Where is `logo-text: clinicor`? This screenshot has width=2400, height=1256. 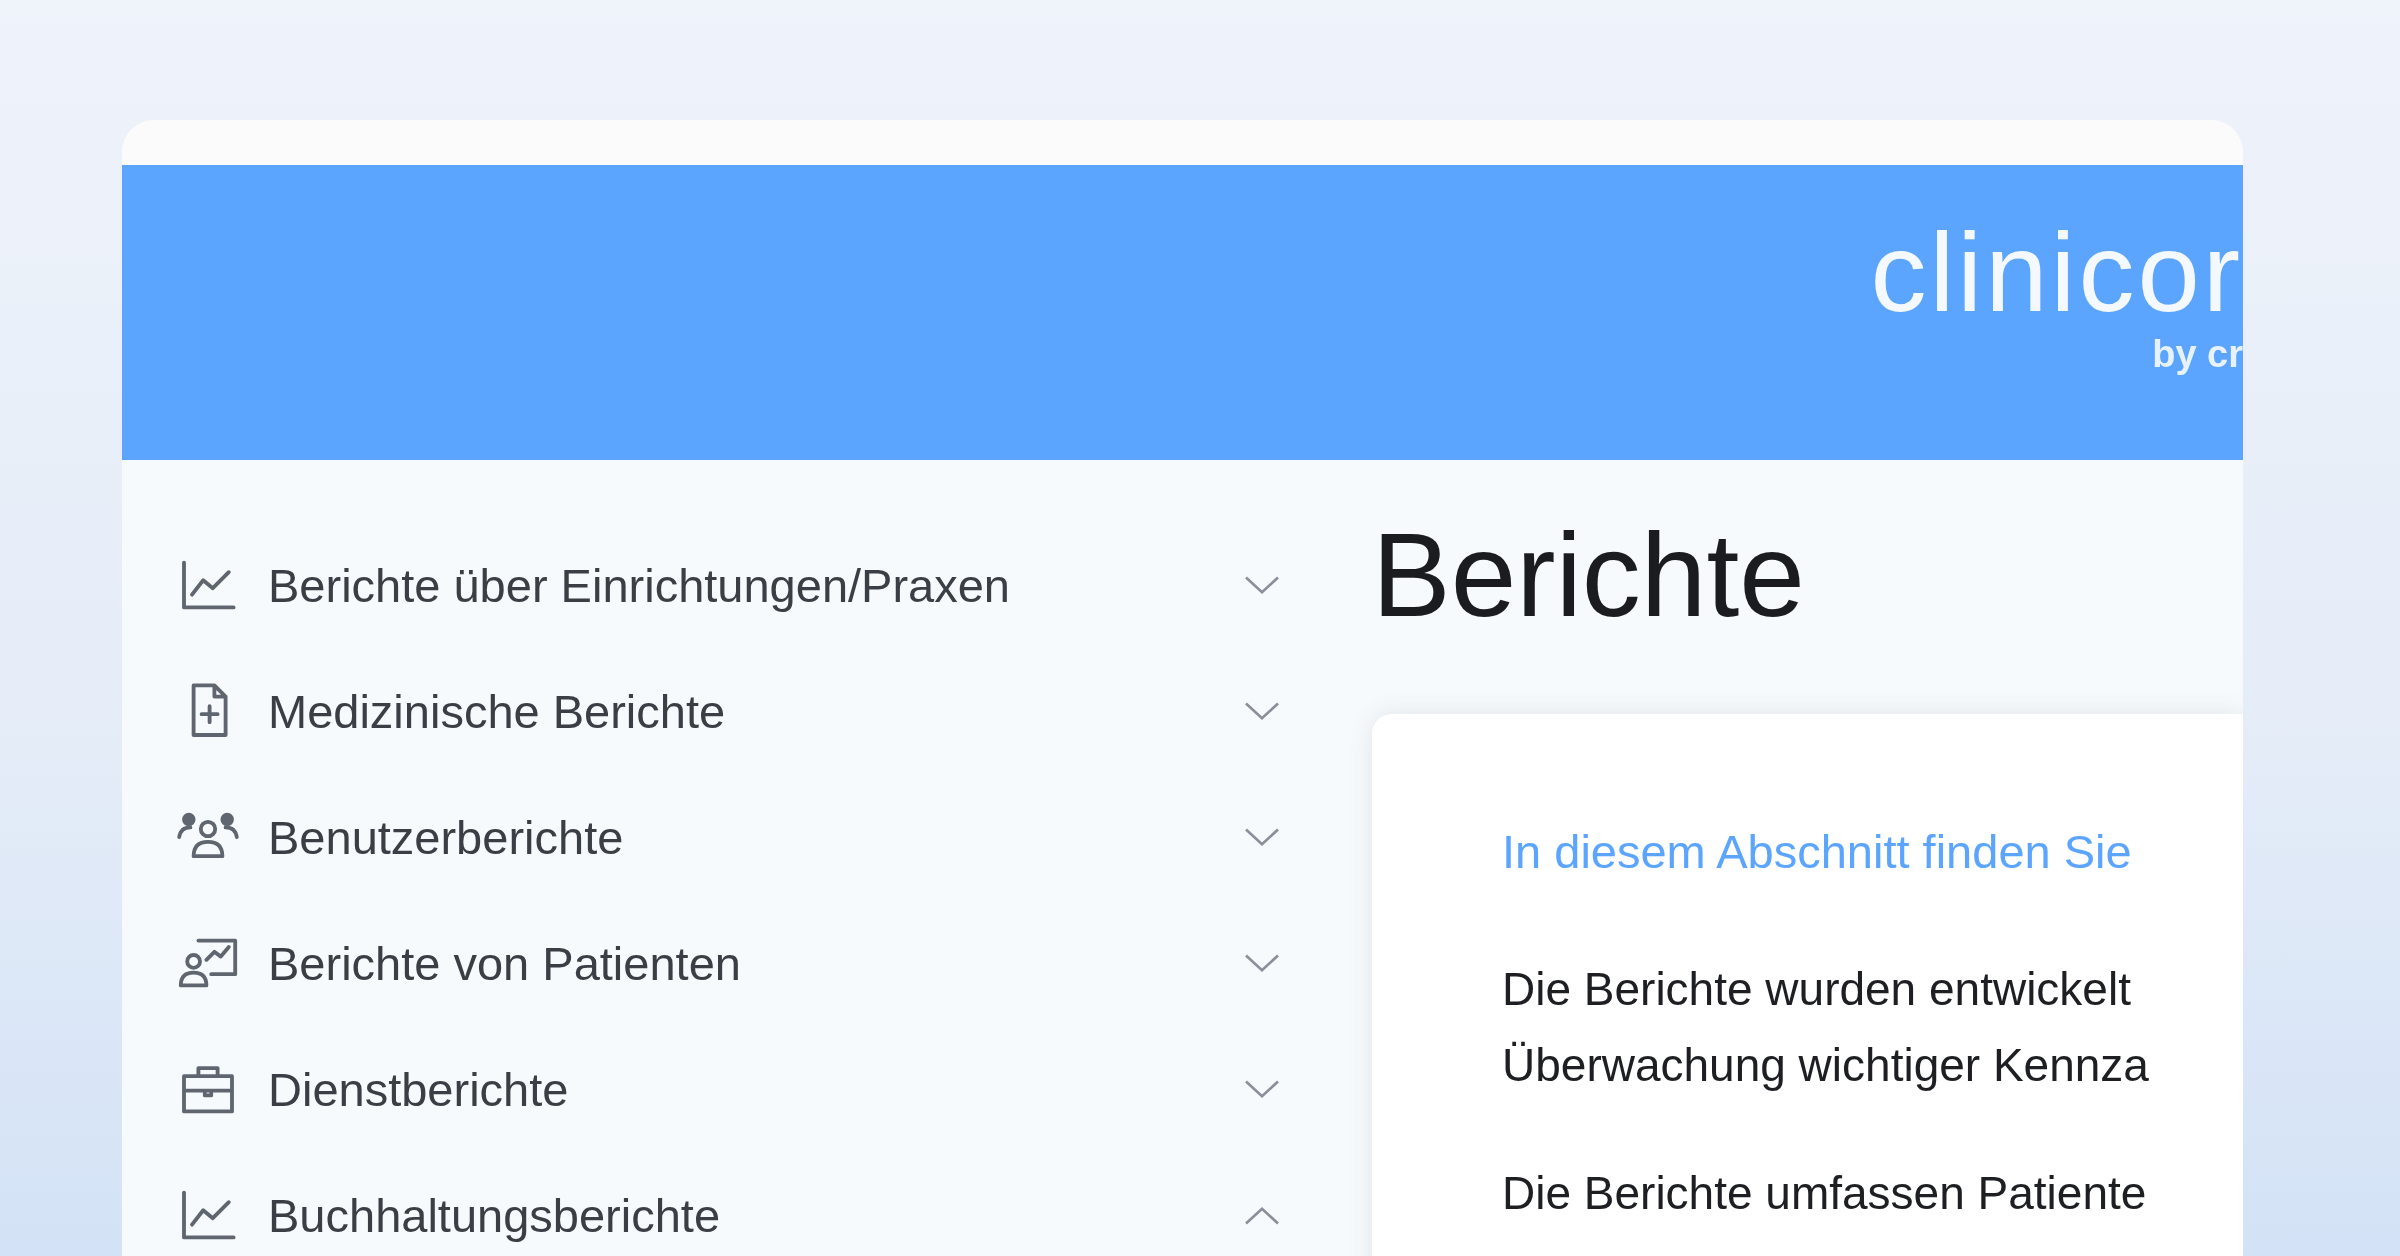 logo-text: clinicor is located at coordinates (2056, 273).